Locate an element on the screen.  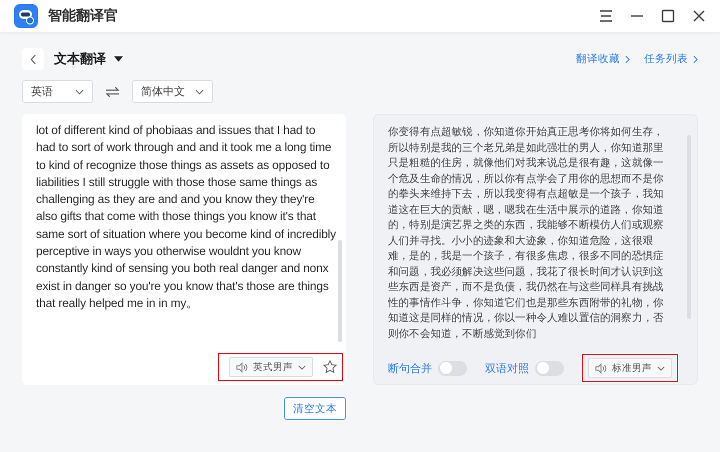
header-link: 任务列表 is located at coordinates (671, 59).